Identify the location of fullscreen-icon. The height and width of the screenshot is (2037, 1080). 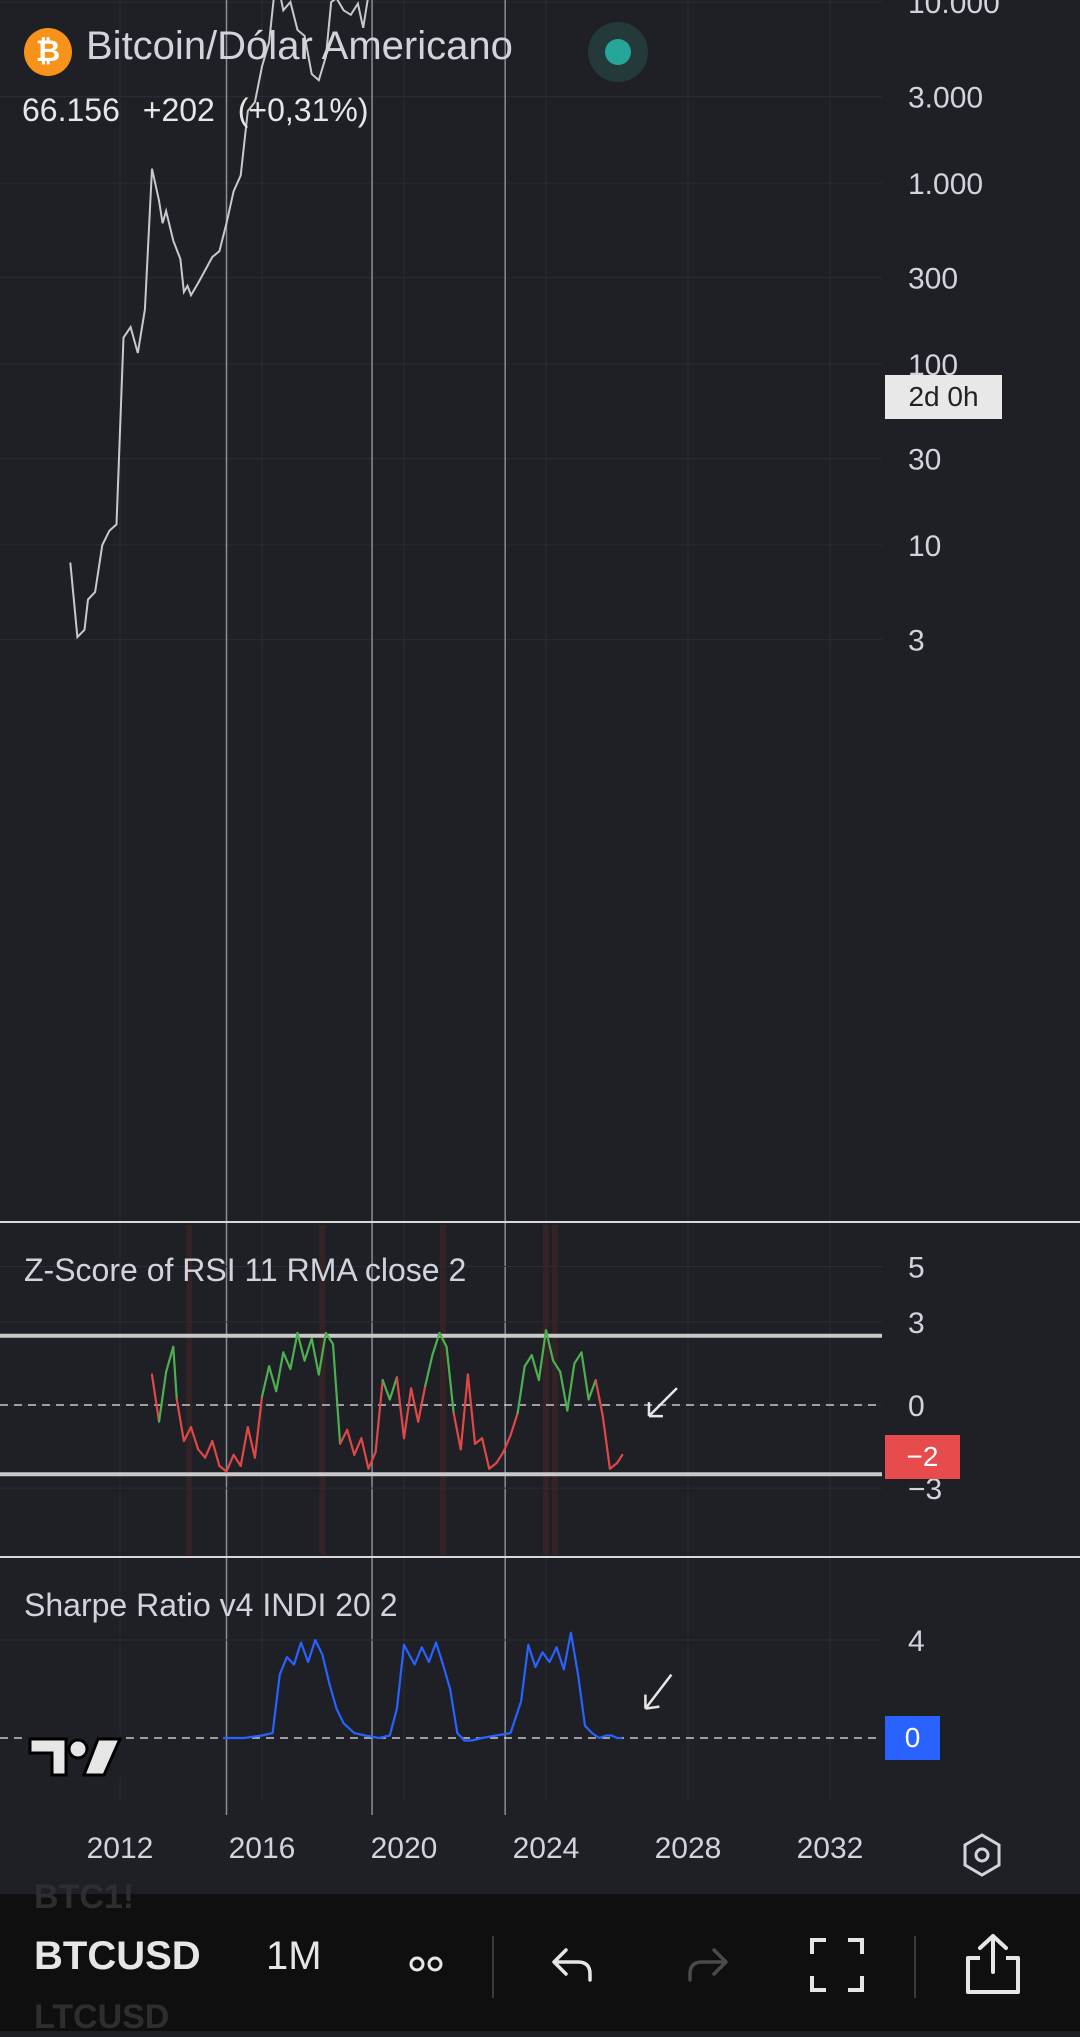
(837, 1965).